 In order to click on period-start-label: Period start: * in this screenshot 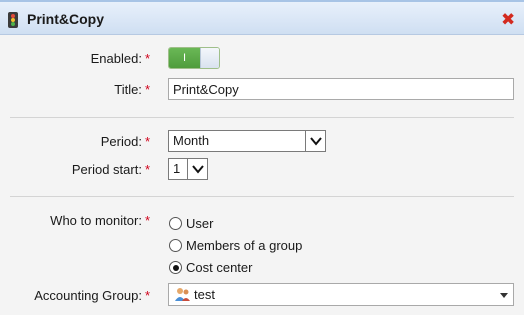, I will do `click(110, 169)`.